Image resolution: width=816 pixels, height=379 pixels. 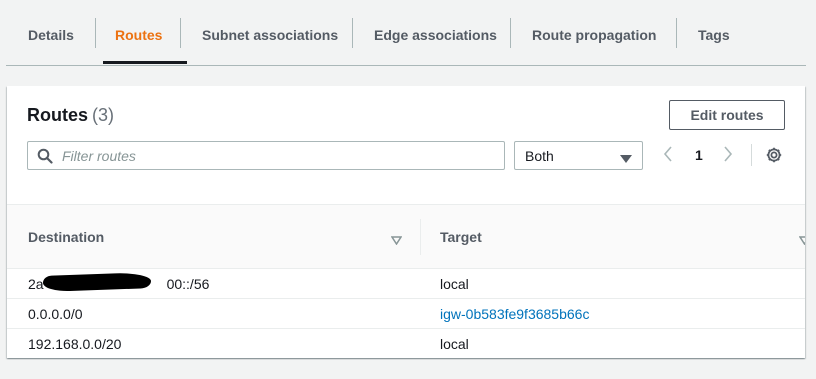 What do you see at coordinates (420, 237) in the screenshot?
I see `column-divider` at bounding box center [420, 237].